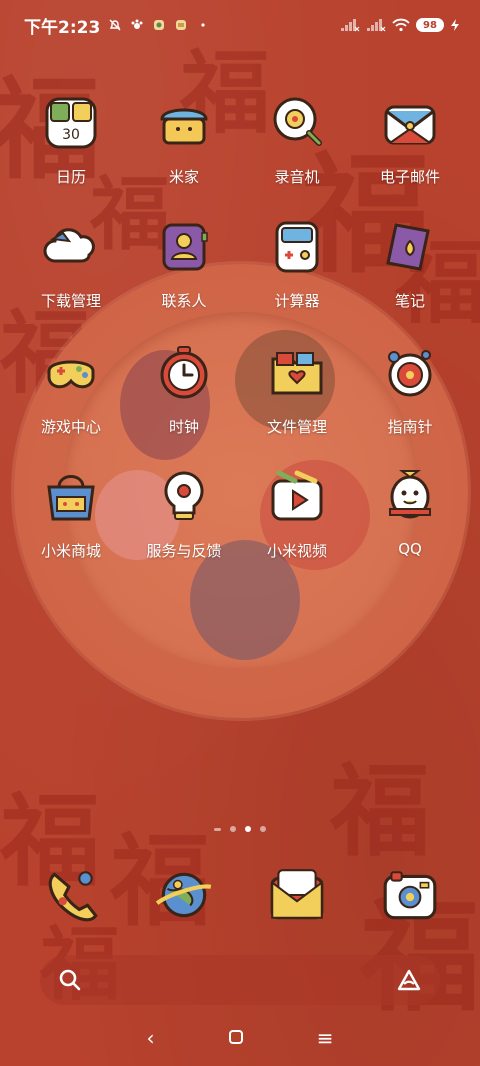 The width and height of the screenshot is (480, 1066). Describe the element at coordinates (409, 980) in the screenshot. I see `assistant-icon` at that location.